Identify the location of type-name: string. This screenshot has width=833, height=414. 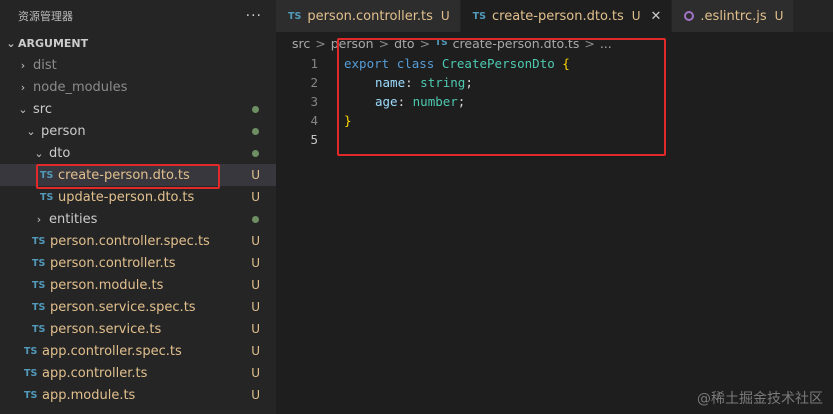
(443, 82).